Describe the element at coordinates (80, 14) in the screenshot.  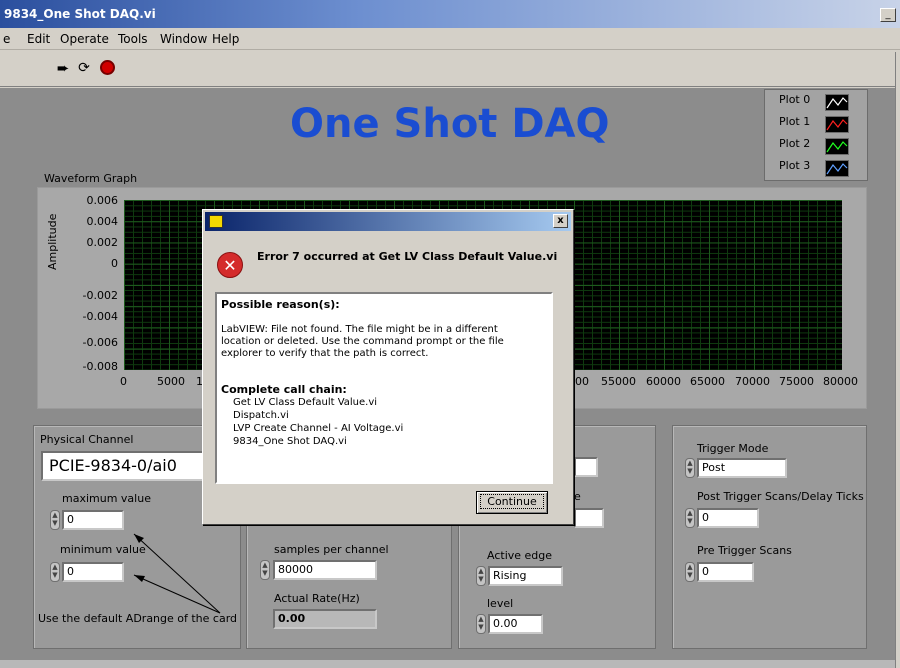
I see `window-title: 9834_One Shot DAQ.vi` at that location.